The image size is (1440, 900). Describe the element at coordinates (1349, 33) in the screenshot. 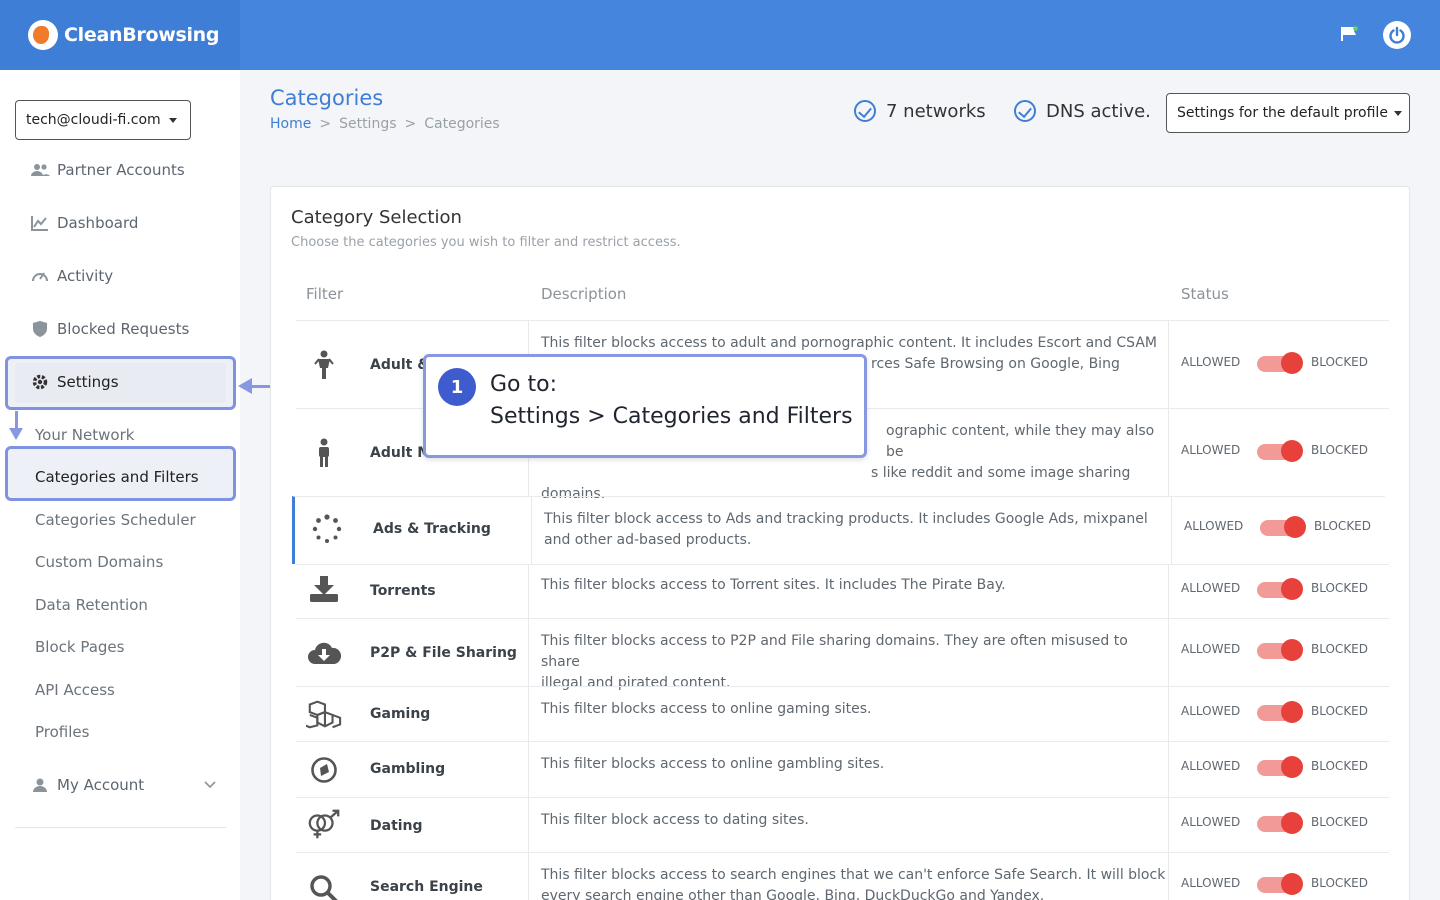

I see `flag-icon` at that location.